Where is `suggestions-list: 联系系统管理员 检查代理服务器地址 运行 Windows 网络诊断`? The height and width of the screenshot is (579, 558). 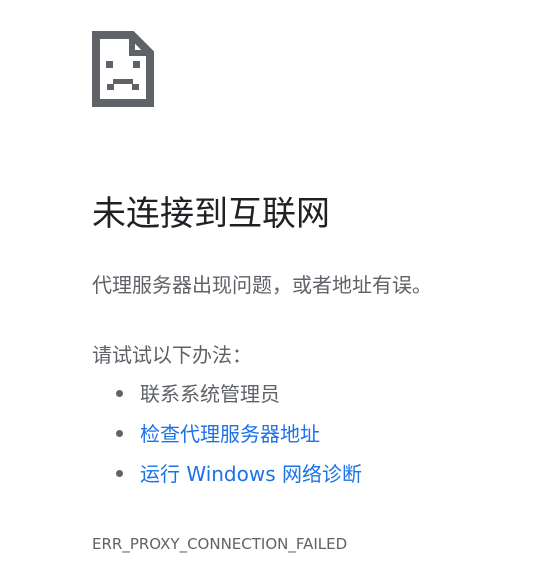 suggestions-list: 联系系统管理员 检查代理服务器地址 运行 Windows 网络诊断 is located at coordinates (237, 434).